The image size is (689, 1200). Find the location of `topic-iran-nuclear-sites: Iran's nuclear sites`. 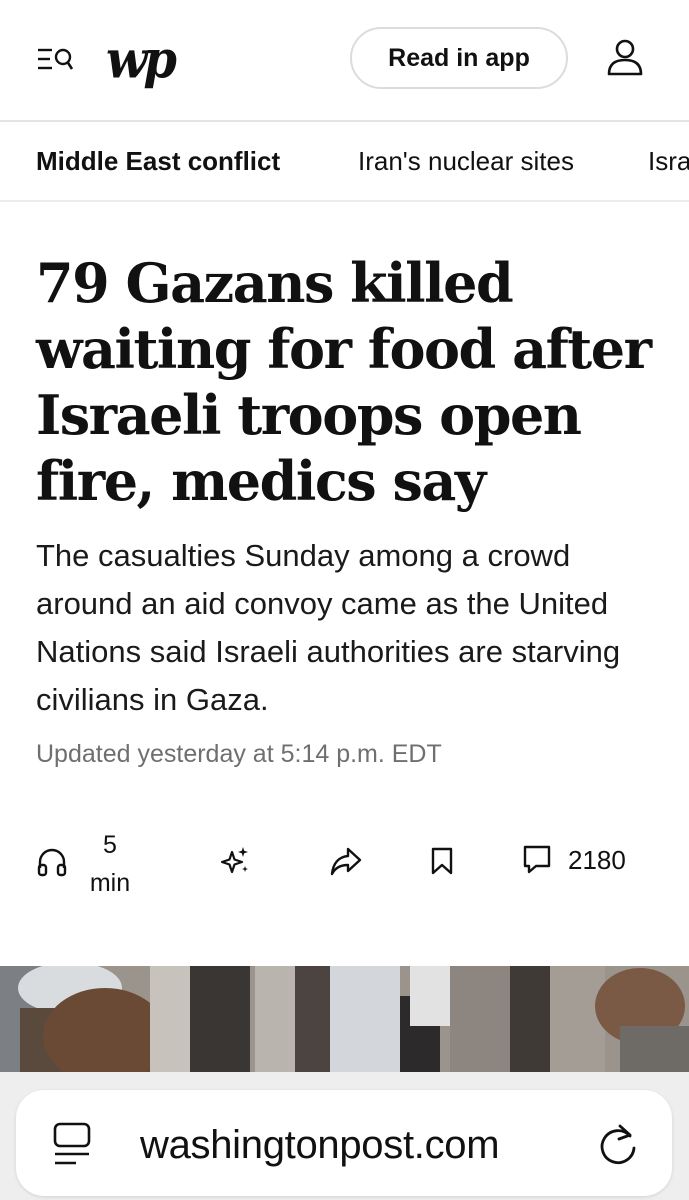

topic-iran-nuclear-sites: Iran's nuclear sites is located at coordinates (466, 161).